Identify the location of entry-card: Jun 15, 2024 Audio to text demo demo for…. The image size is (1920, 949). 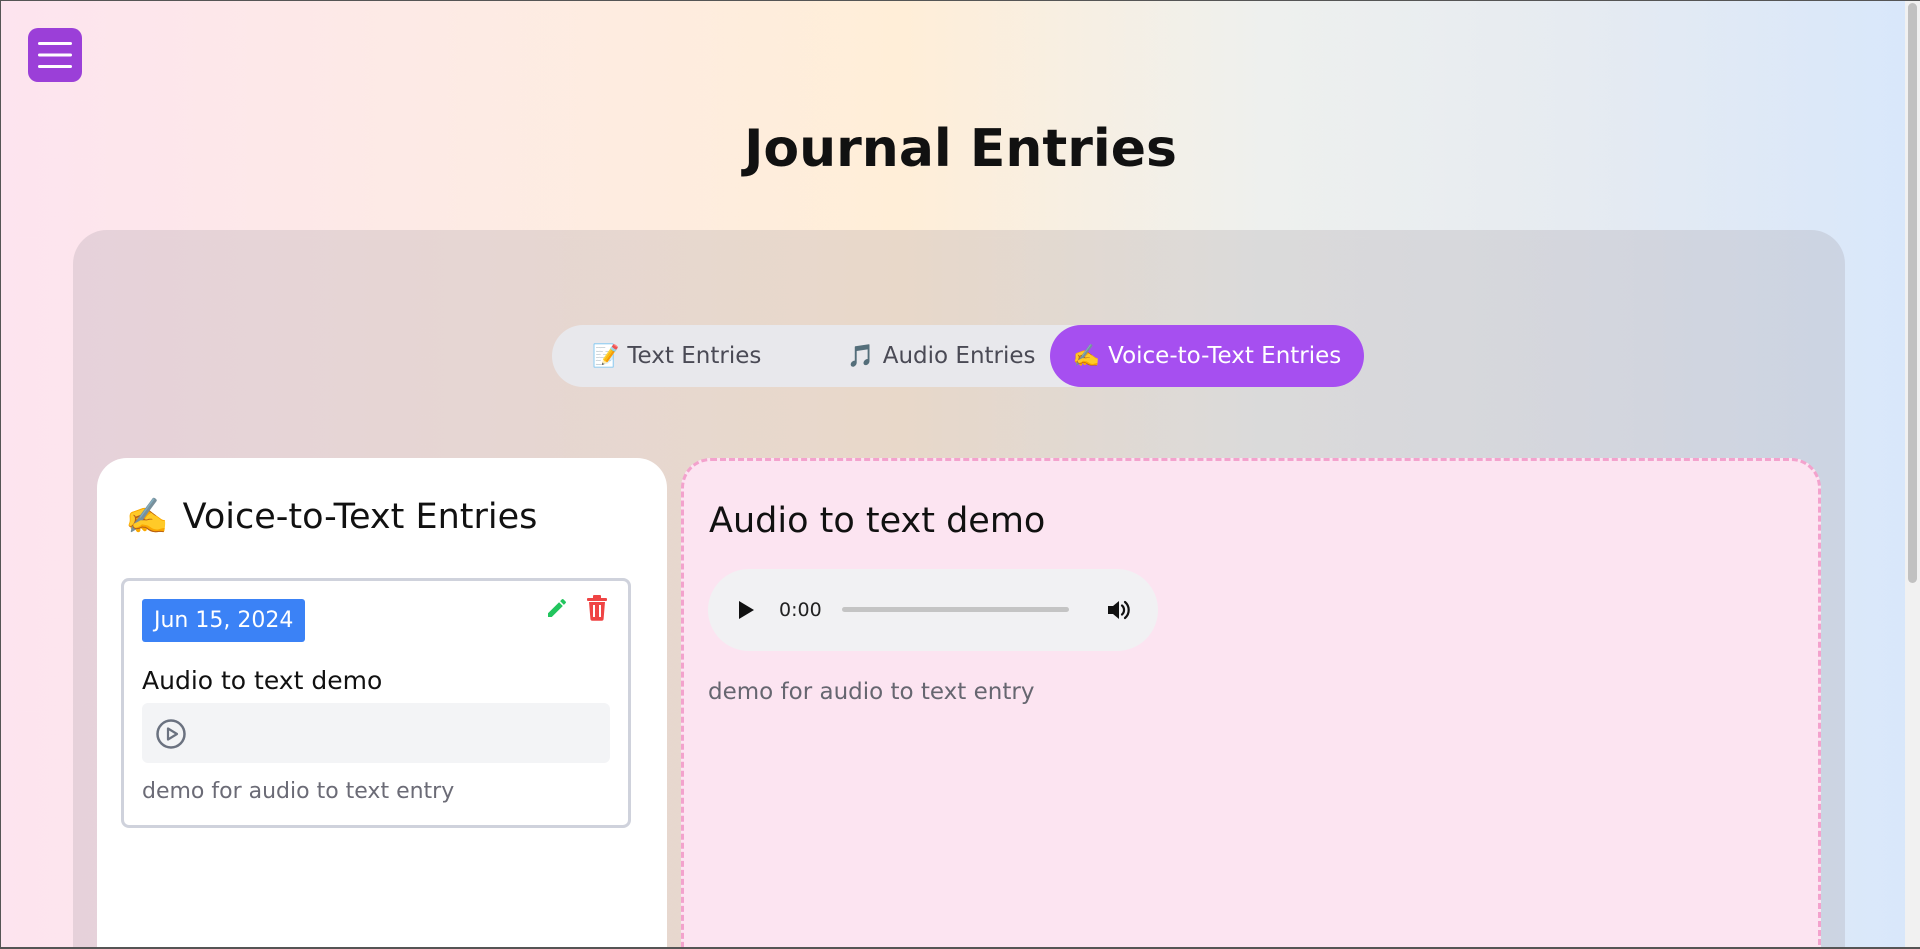
(376, 703).